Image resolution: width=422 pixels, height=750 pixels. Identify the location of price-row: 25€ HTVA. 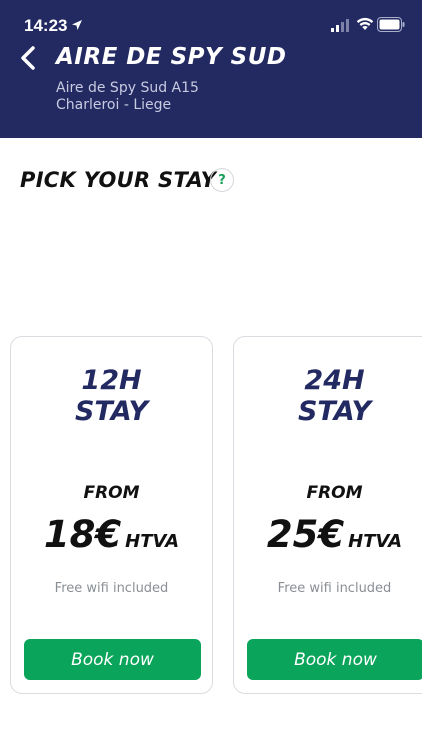
(328, 534).